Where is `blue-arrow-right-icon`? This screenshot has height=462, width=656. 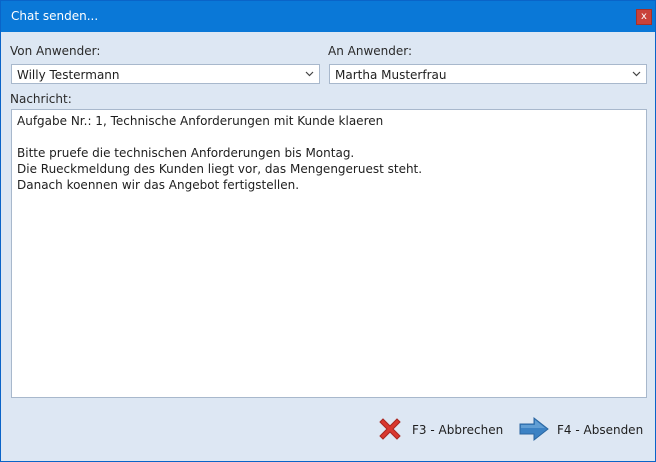
blue-arrow-right-icon is located at coordinates (534, 429).